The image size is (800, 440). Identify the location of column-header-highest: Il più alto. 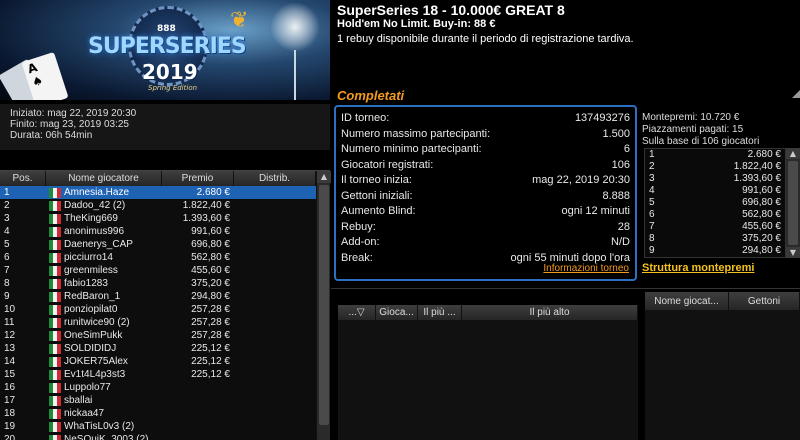
(550, 312).